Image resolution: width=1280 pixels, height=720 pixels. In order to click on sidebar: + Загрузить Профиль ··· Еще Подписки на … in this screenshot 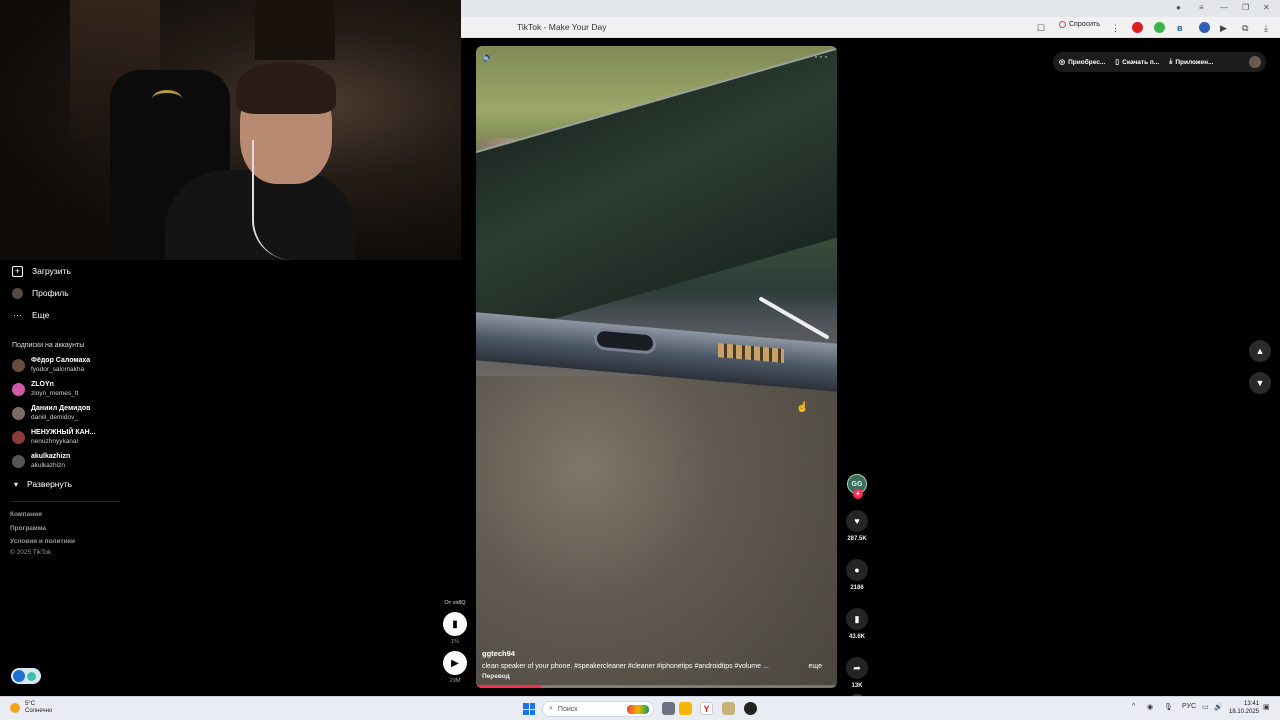, I will do `click(62, 408)`.